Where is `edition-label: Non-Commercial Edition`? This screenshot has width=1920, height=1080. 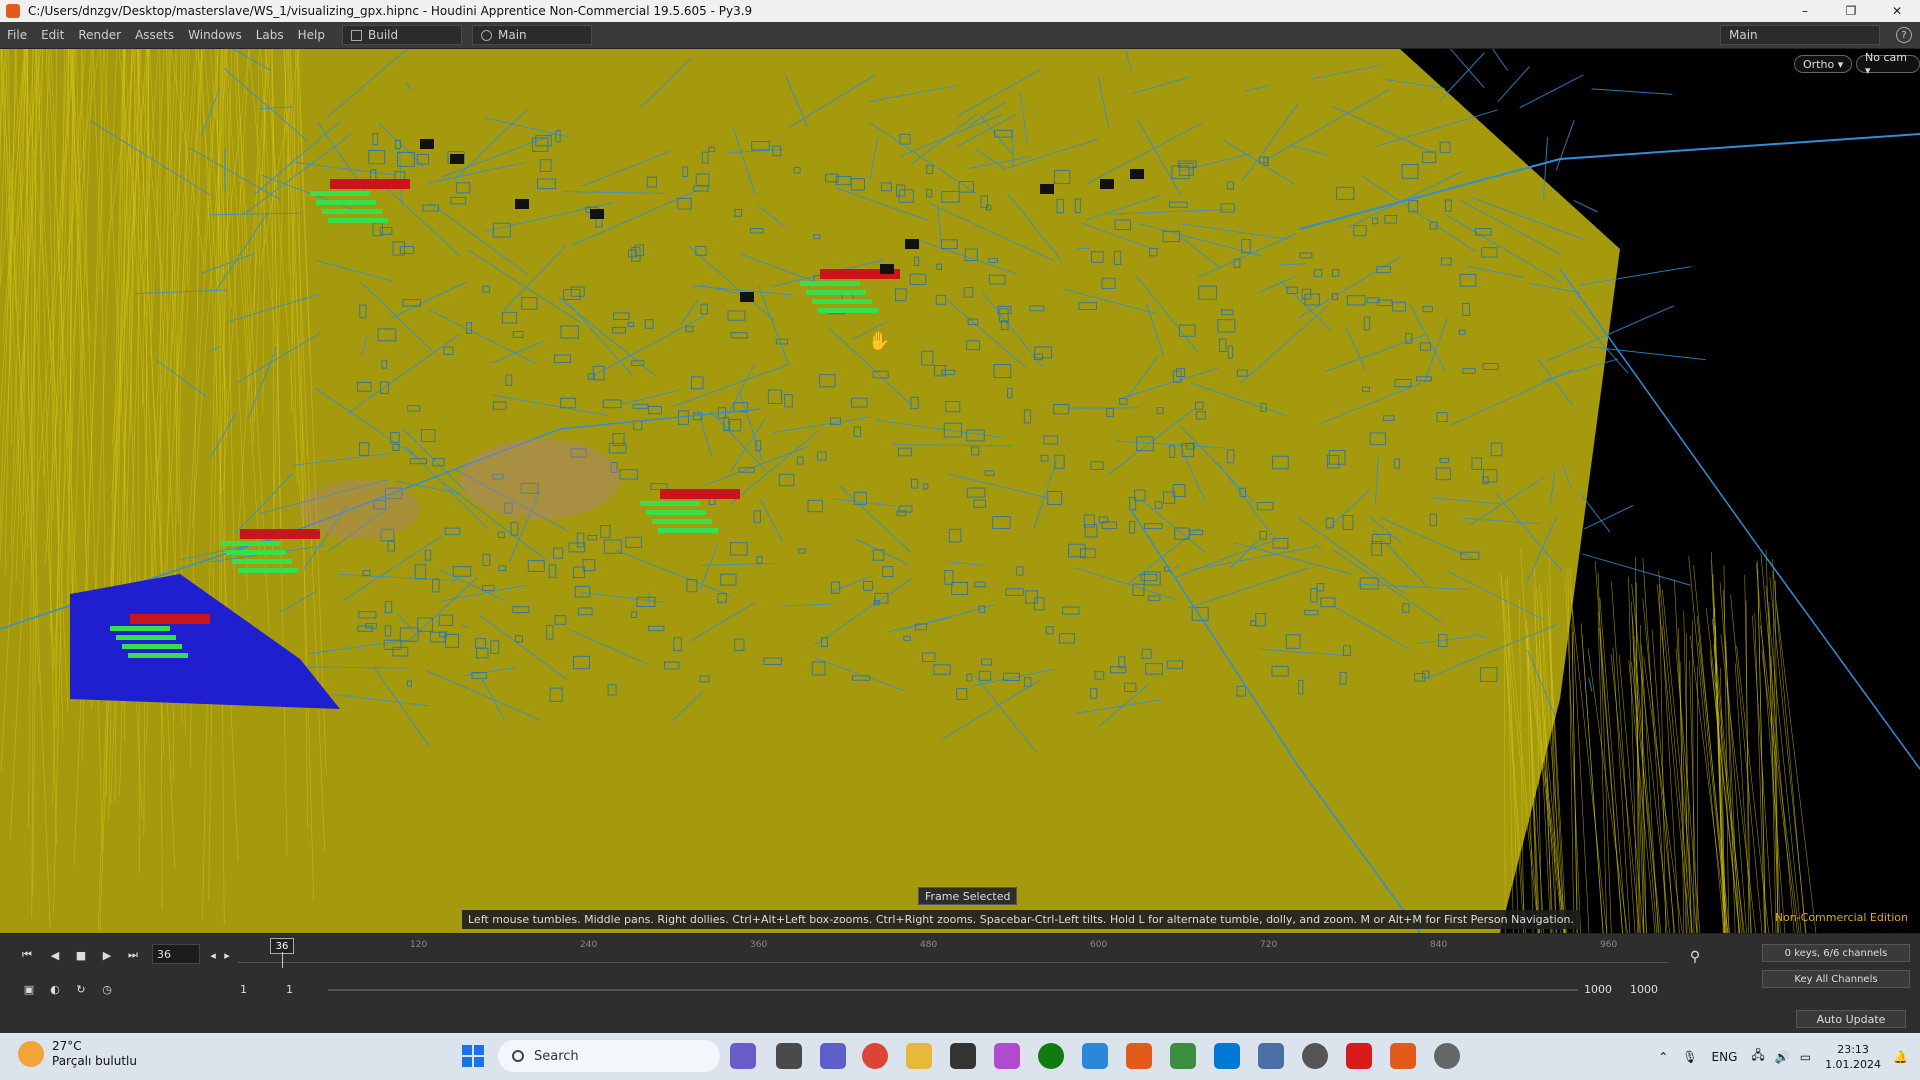
edition-label: Non-Commercial Edition is located at coordinates (1841, 917).